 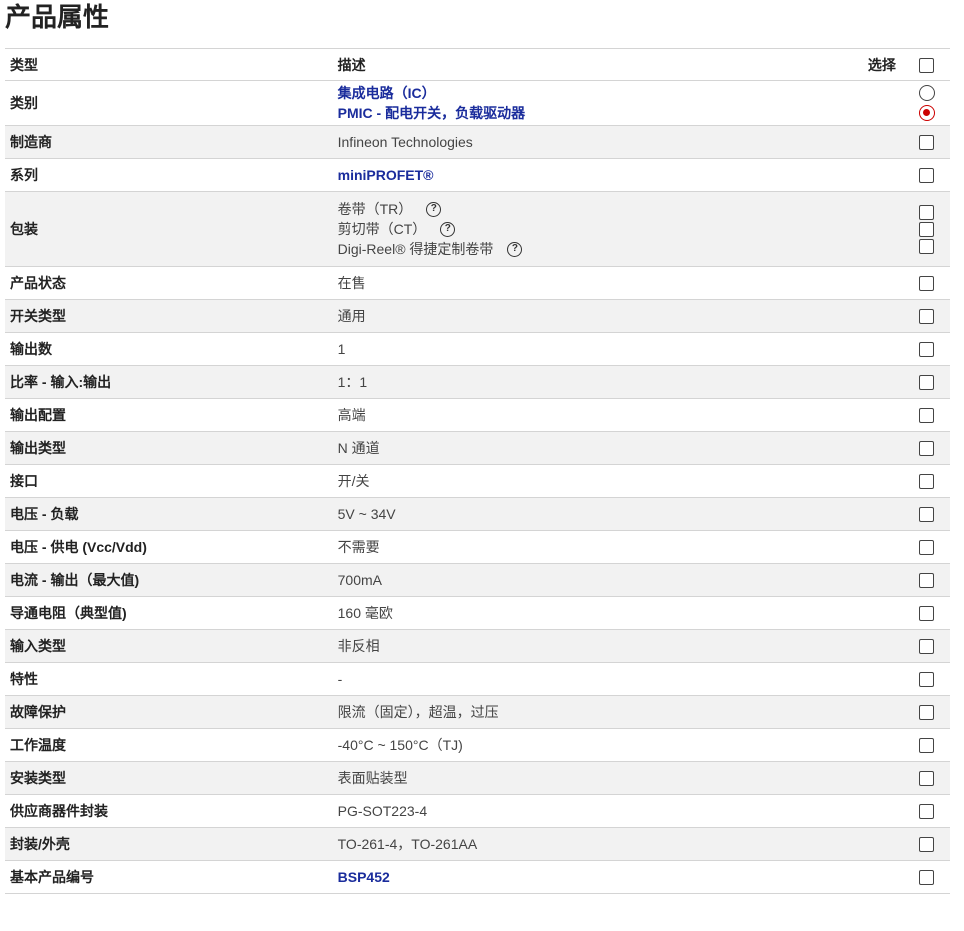 I want to click on table-row-category: 类别 集成电路（IC） PMIC - 配电开关，负载驱动器, so click(x=477, y=103).